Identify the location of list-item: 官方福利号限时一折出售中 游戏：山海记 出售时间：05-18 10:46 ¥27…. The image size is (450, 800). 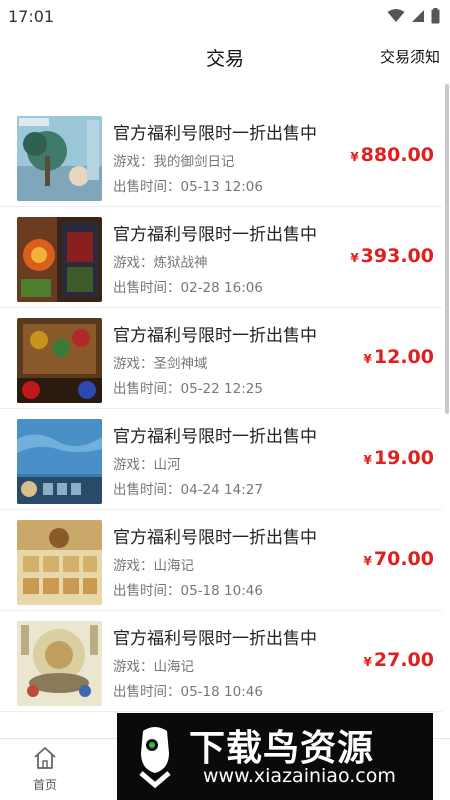
(221, 661).